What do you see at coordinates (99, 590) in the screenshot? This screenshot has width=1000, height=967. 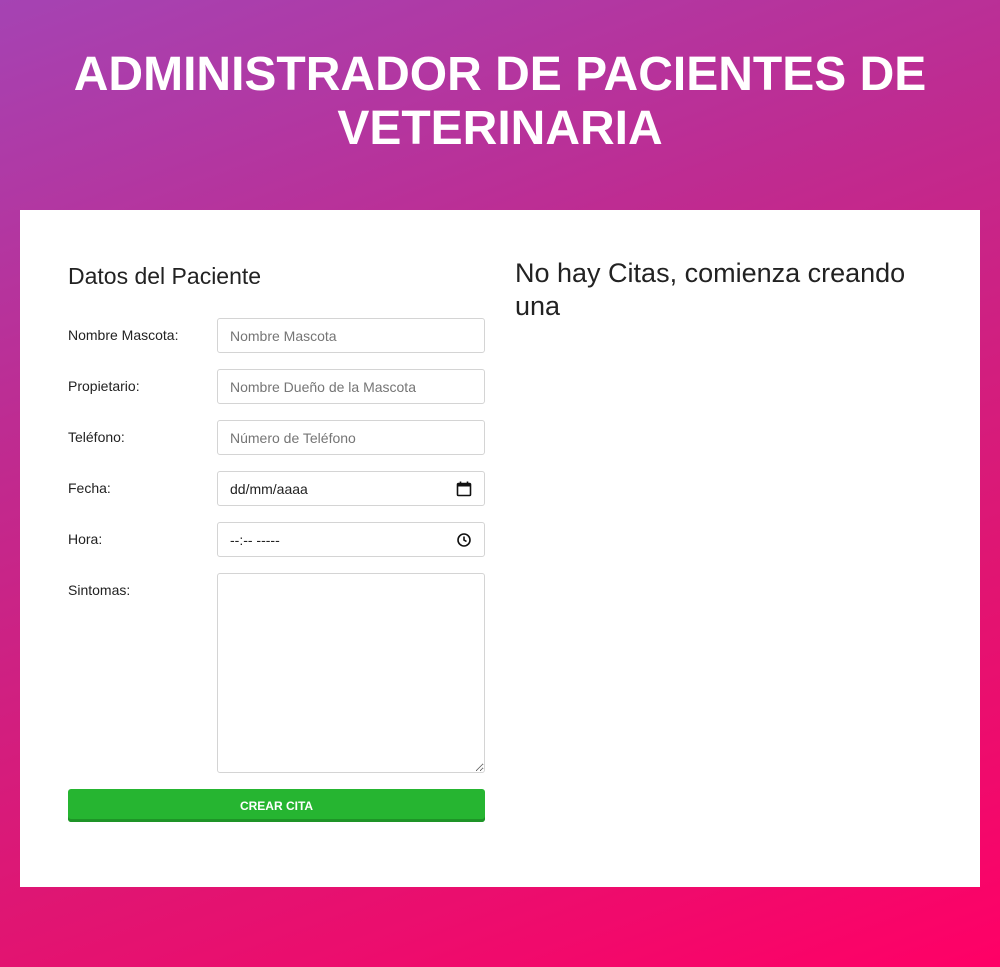 I see `sintomas-label: Sintomas:` at bounding box center [99, 590].